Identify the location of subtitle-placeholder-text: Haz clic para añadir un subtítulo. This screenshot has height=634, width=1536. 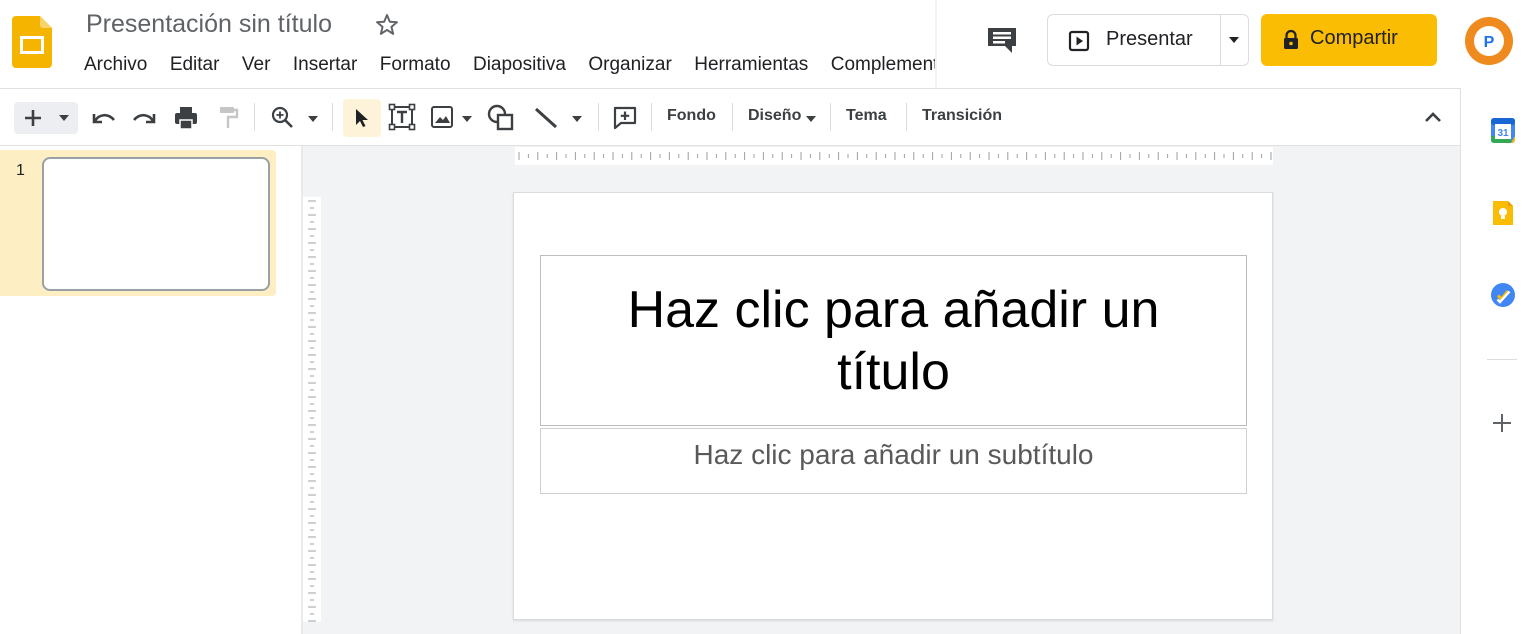
(893, 454).